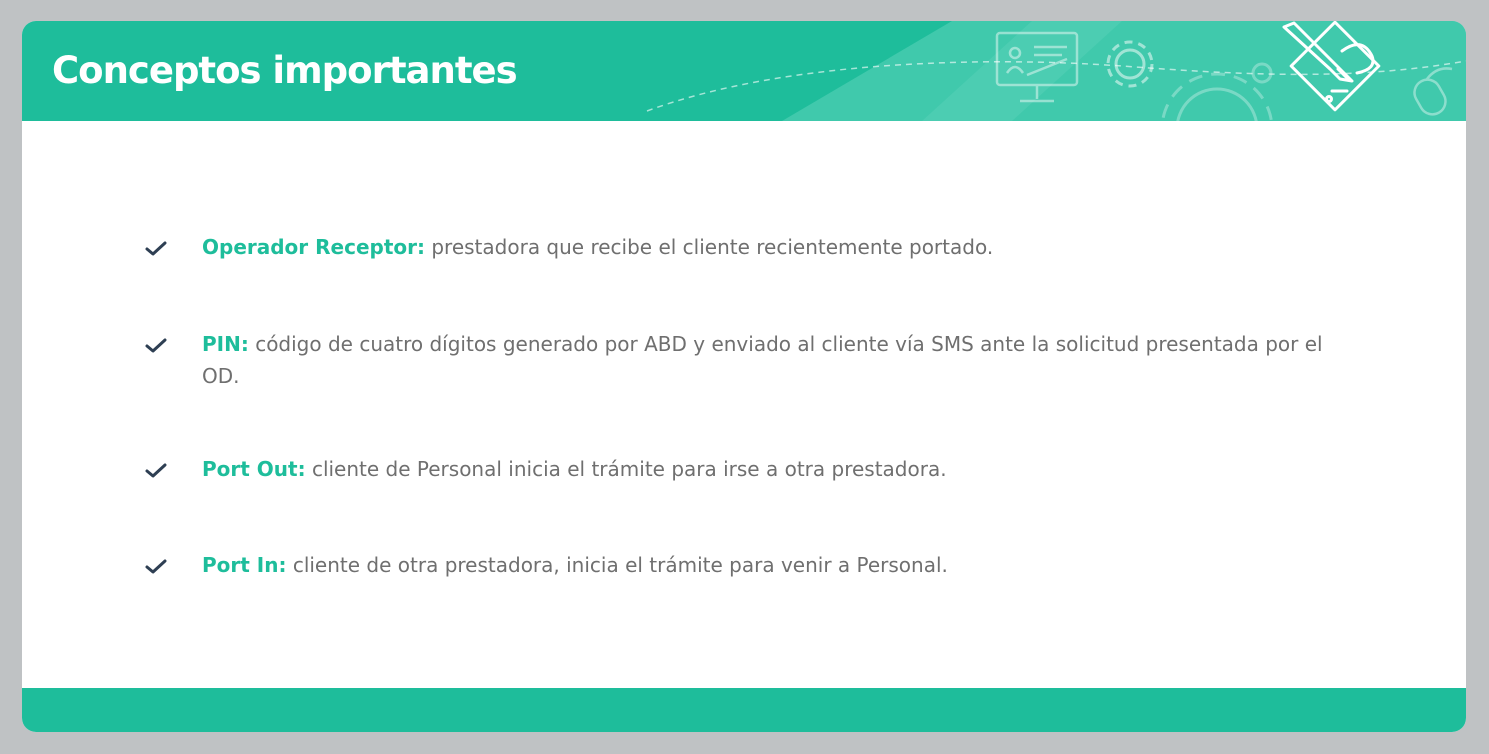 The image size is (1489, 754). What do you see at coordinates (244, 565) in the screenshot?
I see `concept-term: Port In:` at bounding box center [244, 565].